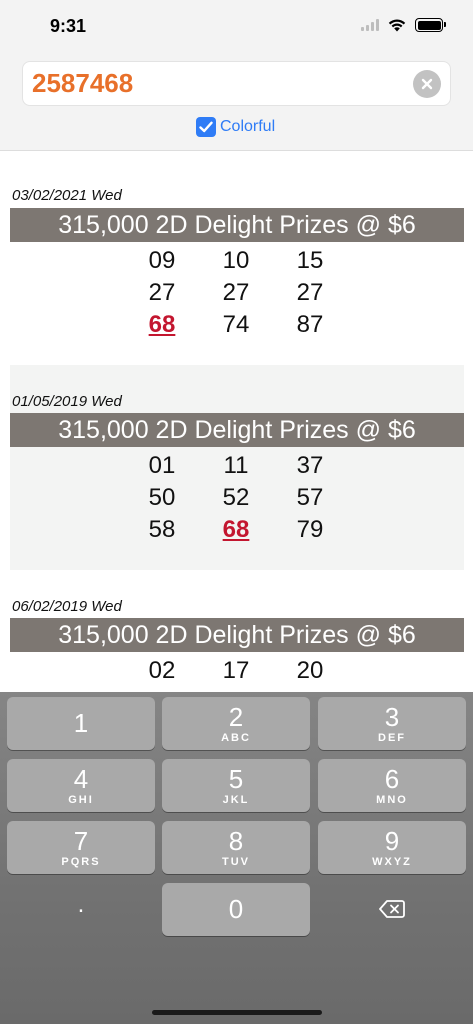 The width and height of the screenshot is (473, 1024). I want to click on draw-date: 03/02/2021 Wed, so click(67, 195).